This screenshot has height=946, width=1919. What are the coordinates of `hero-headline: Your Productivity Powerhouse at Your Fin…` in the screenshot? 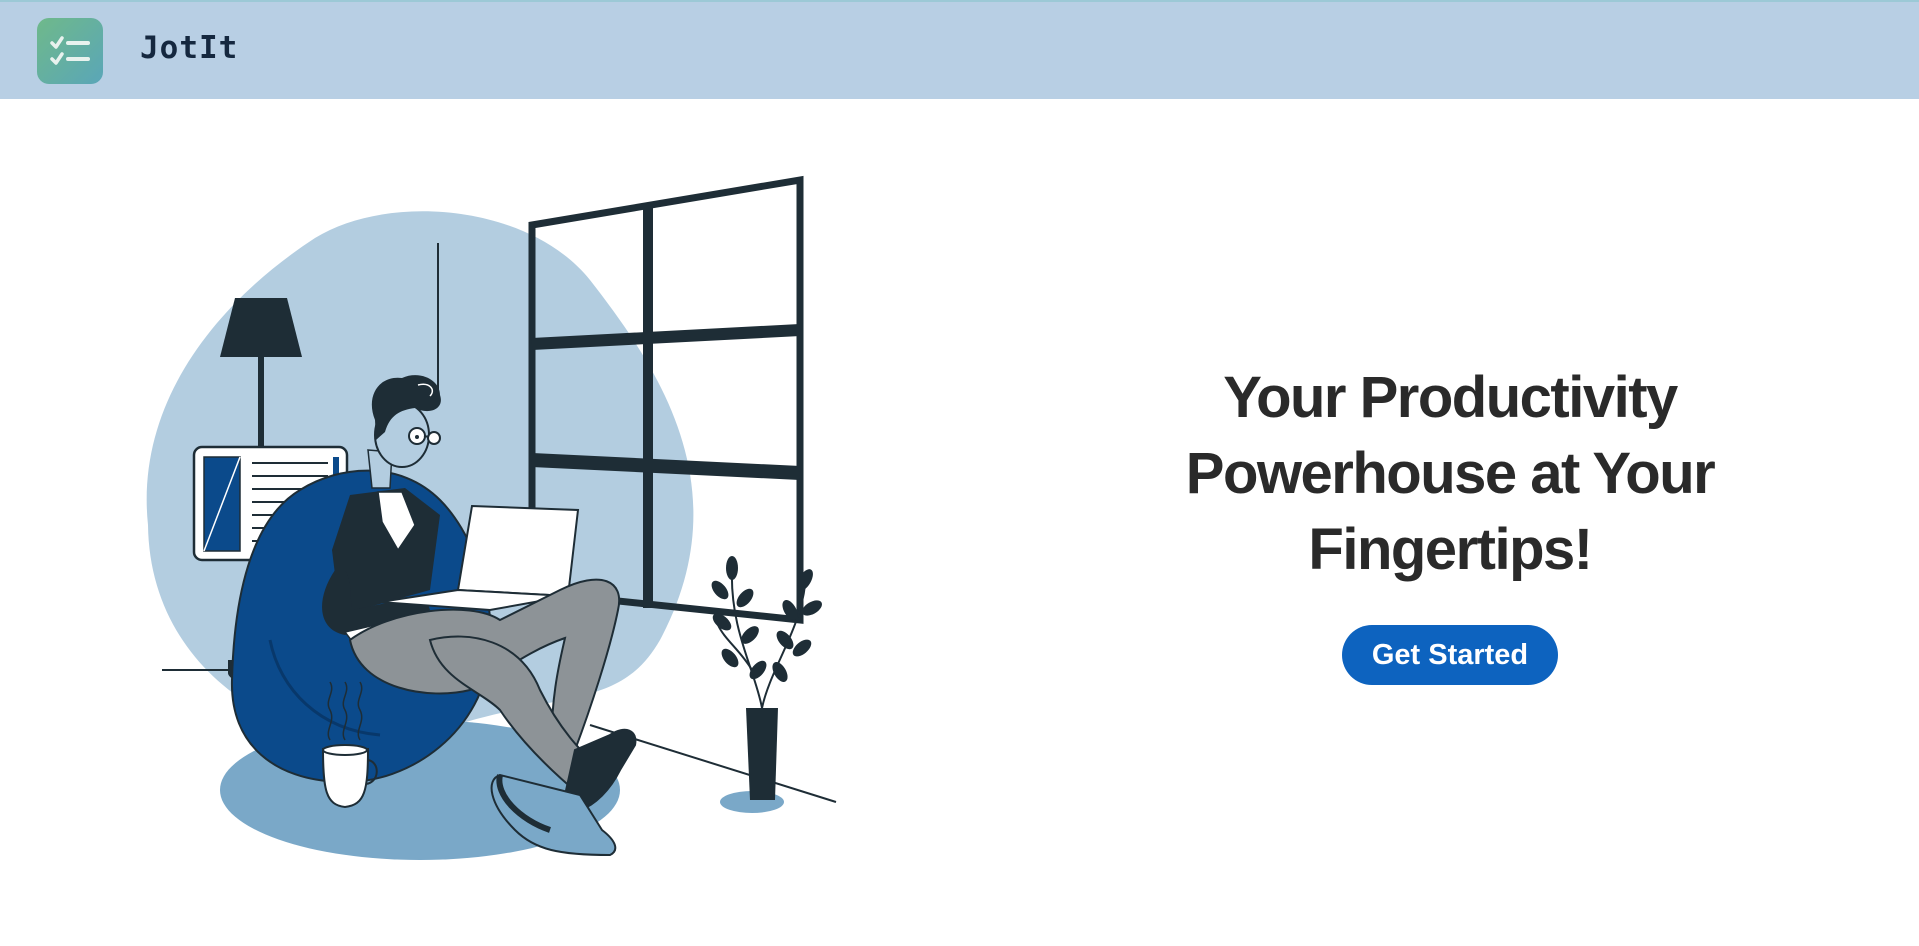 It's located at (1450, 473).